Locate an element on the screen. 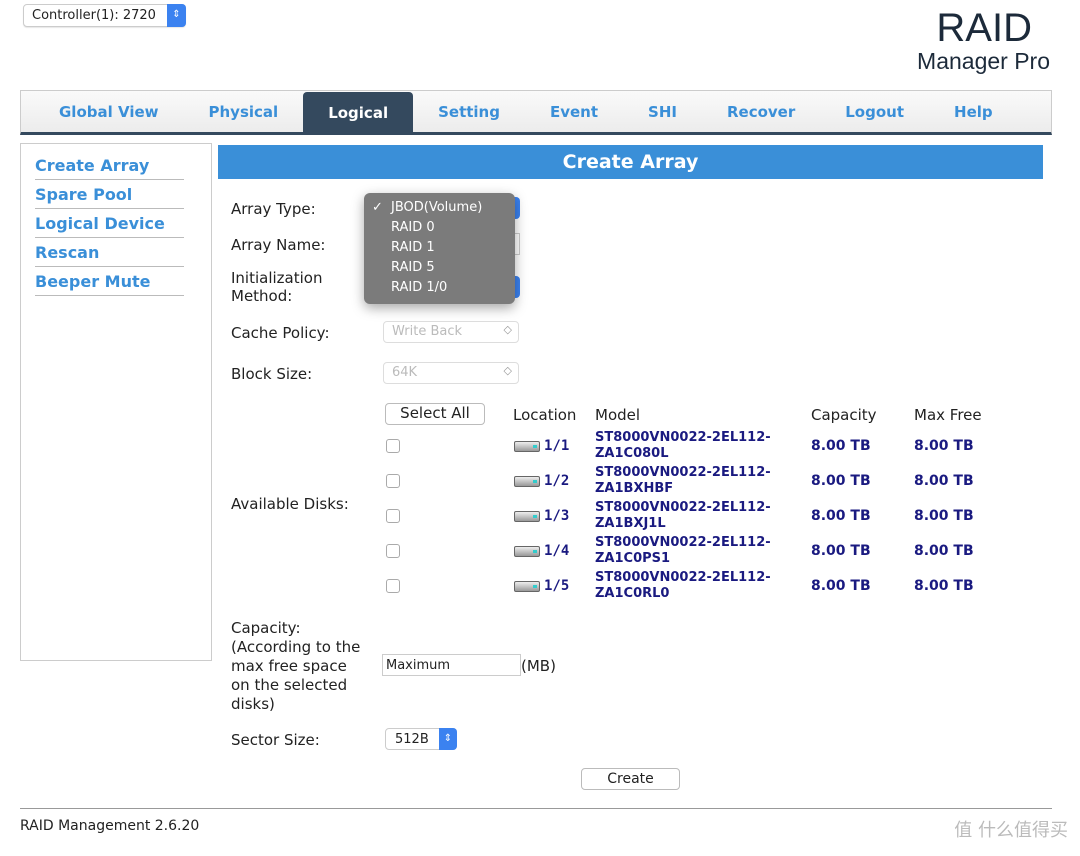  column-max-free: Max Free is located at coordinates (948, 415).